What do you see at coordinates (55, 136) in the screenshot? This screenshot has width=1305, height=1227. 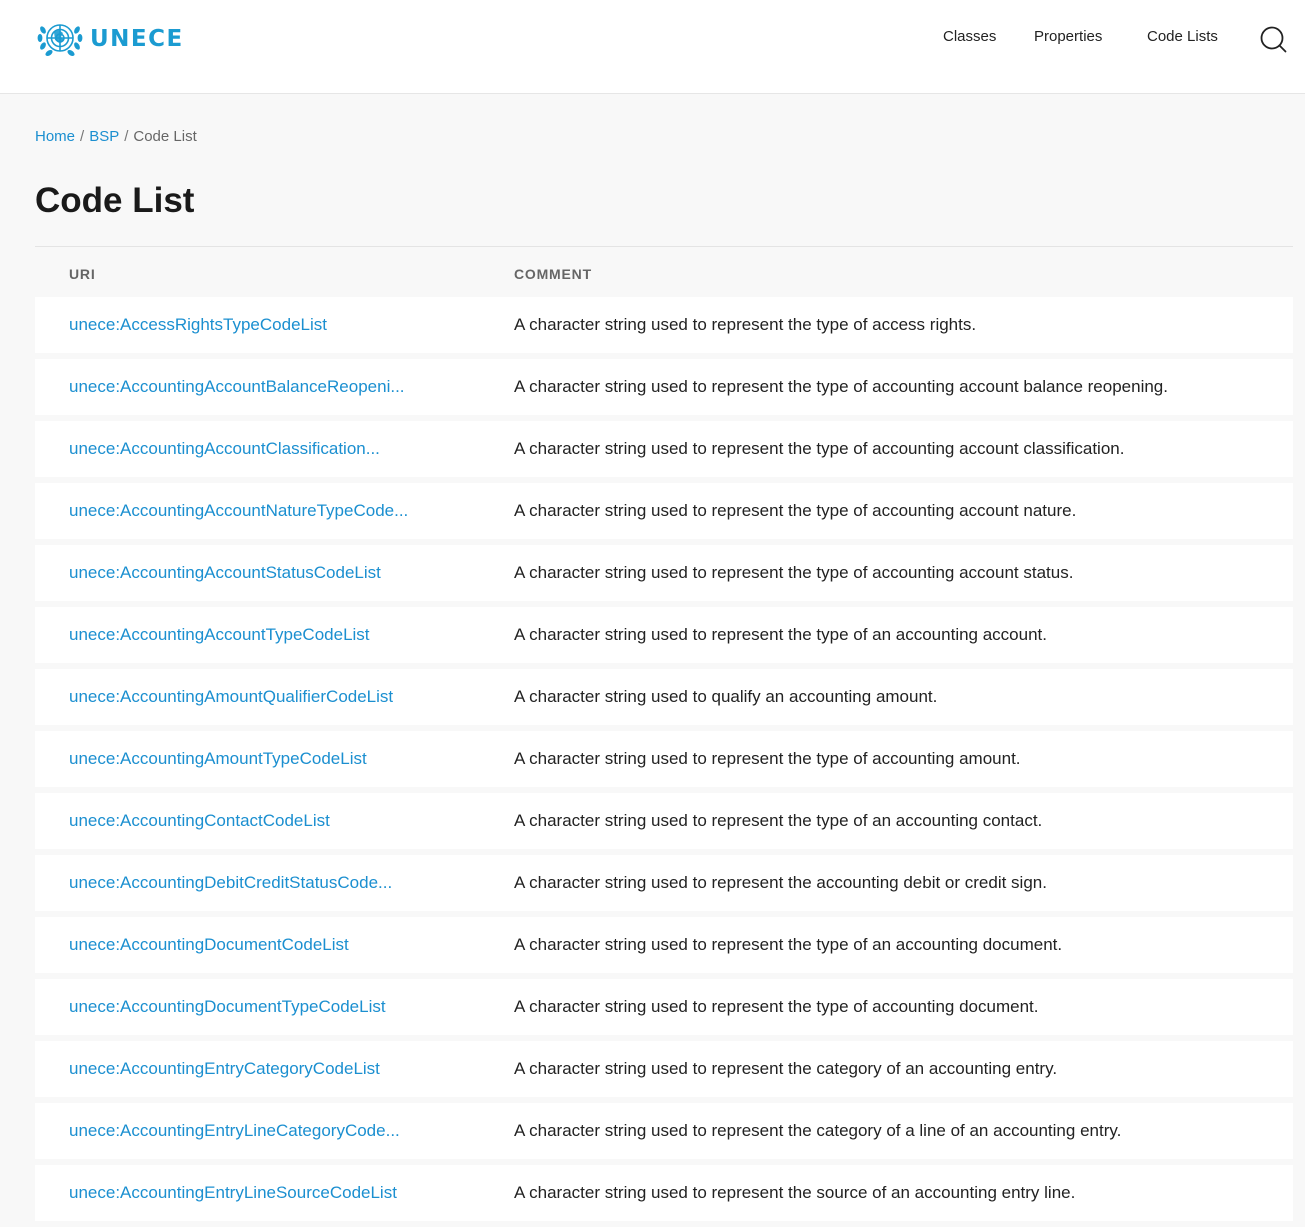 I see `breadcrumb-home: Home` at bounding box center [55, 136].